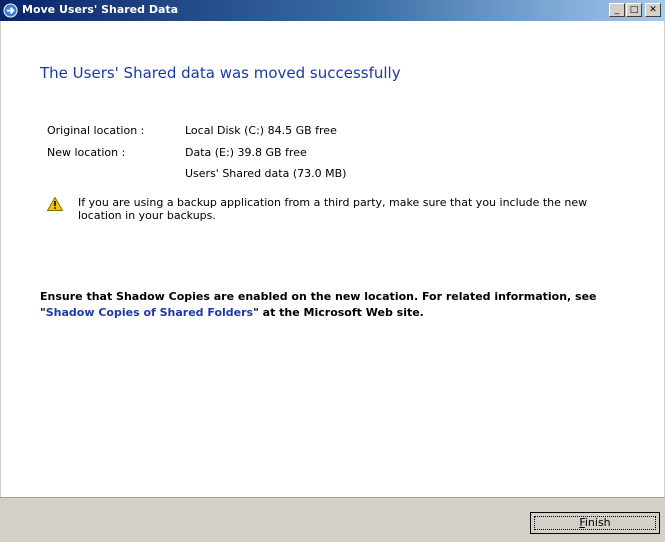 The image size is (665, 542). Describe the element at coordinates (266, 173) in the screenshot. I see `new-location-detail: Users' Shared data (73.0 MB)` at that location.